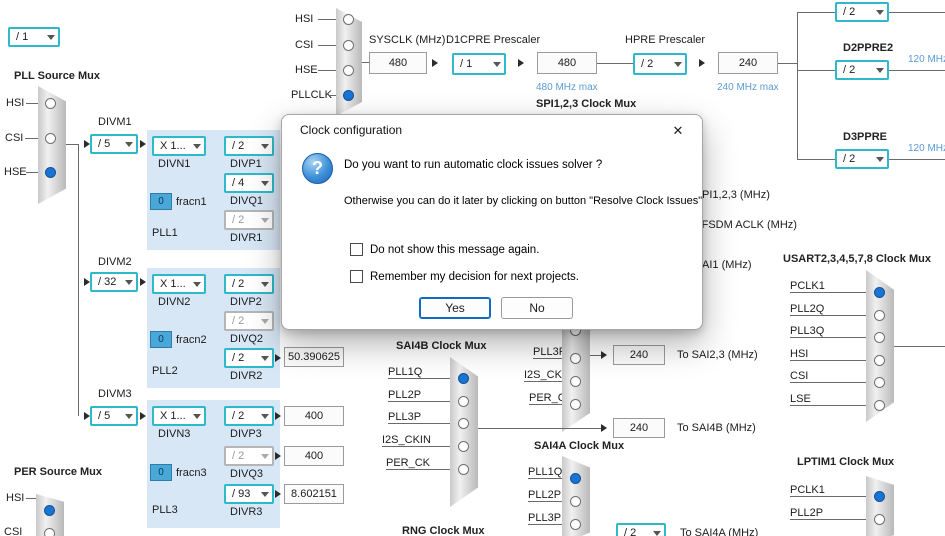 The image size is (945, 536). What do you see at coordinates (463, 423) in the screenshot?
I see `sai4b-pll3p-radio` at bounding box center [463, 423].